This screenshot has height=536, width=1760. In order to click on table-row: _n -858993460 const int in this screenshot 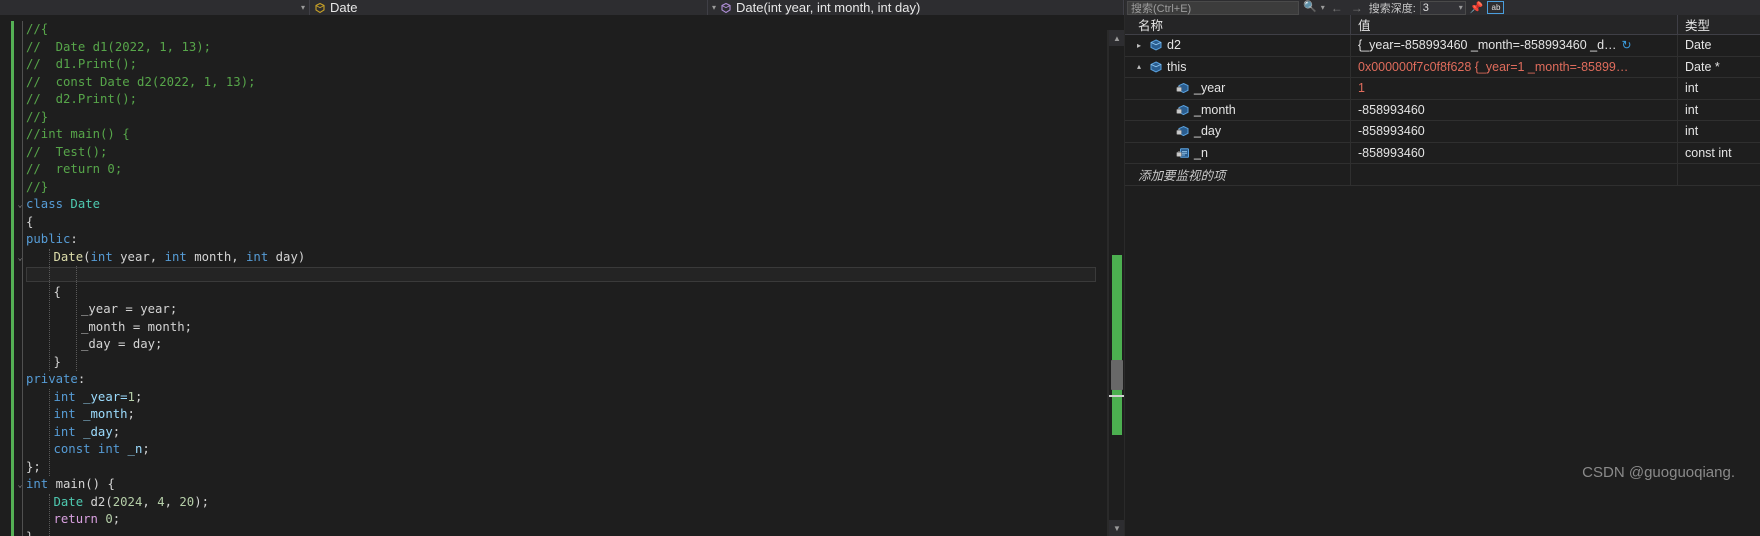, I will do `click(1442, 153)`.